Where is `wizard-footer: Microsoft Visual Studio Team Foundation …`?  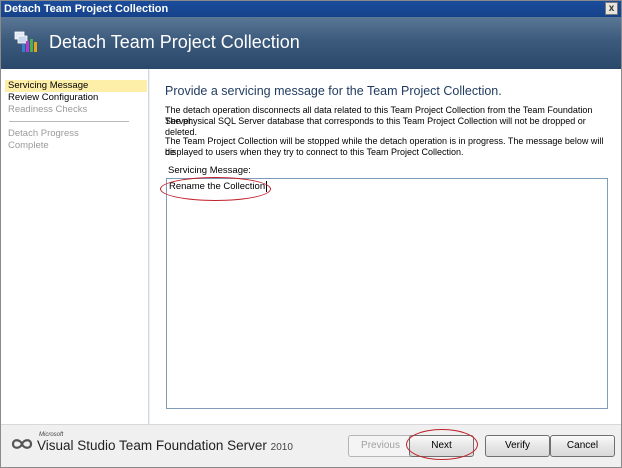 wizard-footer: Microsoft Visual Studio Team Foundation … is located at coordinates (311, 445).